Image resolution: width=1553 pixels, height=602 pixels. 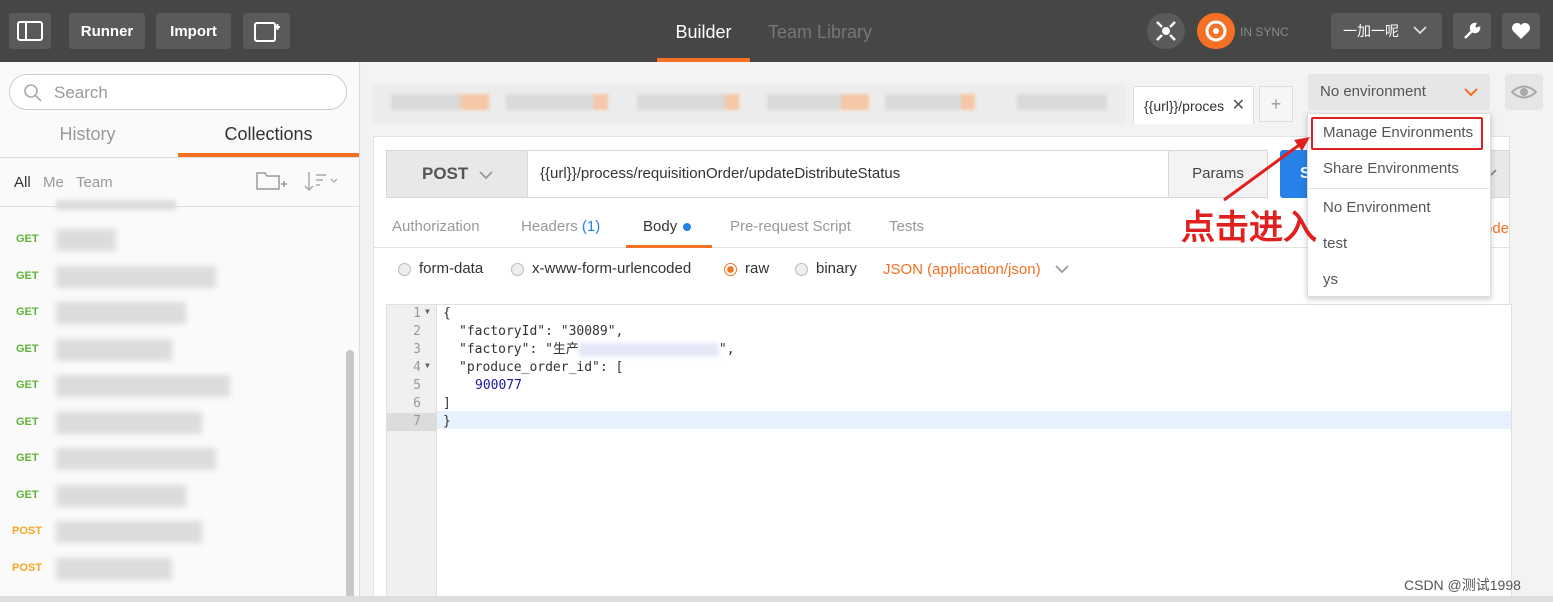 What do you see at coordinates (1462, 585) in the screenshot?
I see `watermark: CSDN @测试1998` at bounding box center [1462, 585].